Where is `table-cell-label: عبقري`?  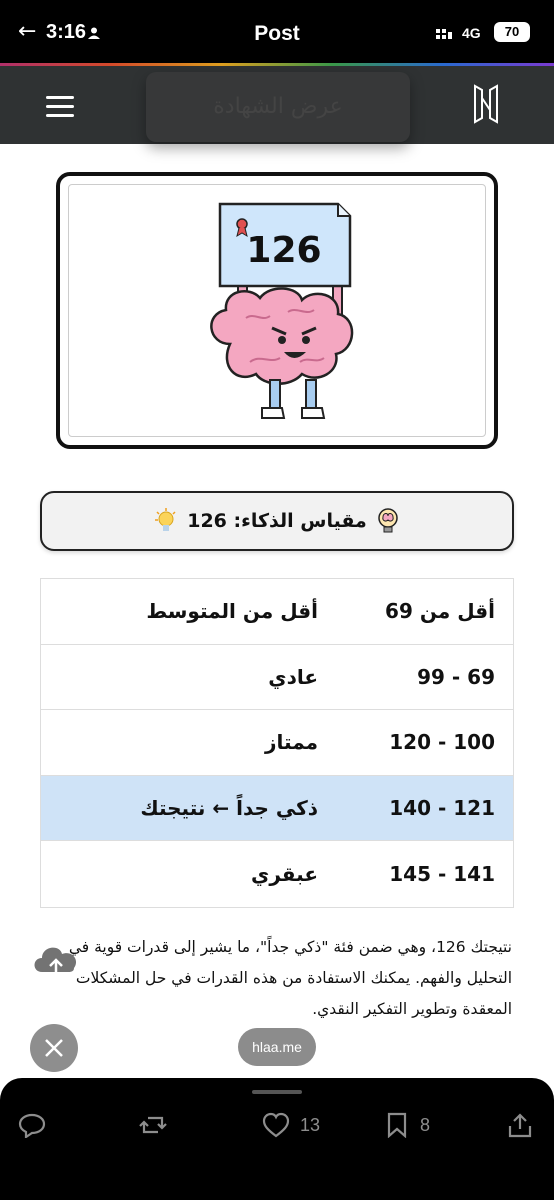
table-cell-label: عبقري is located at coordinates (284, 874).